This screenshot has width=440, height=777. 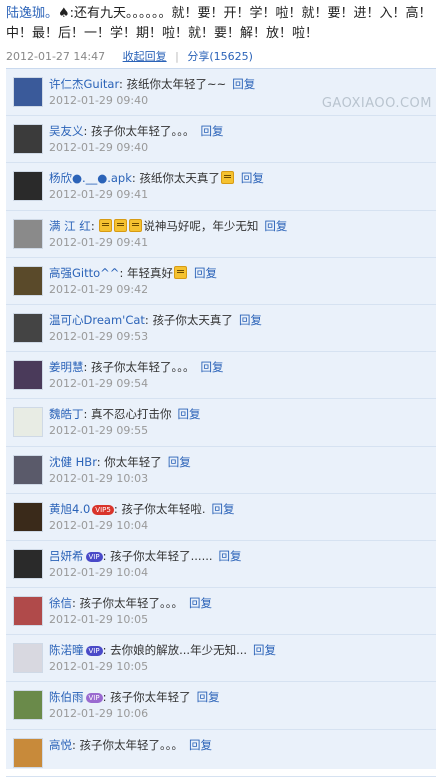 I want to click on comment-line: 徐信: 孩子你太年轻了。。。 回复, so click(x=130, y=603).